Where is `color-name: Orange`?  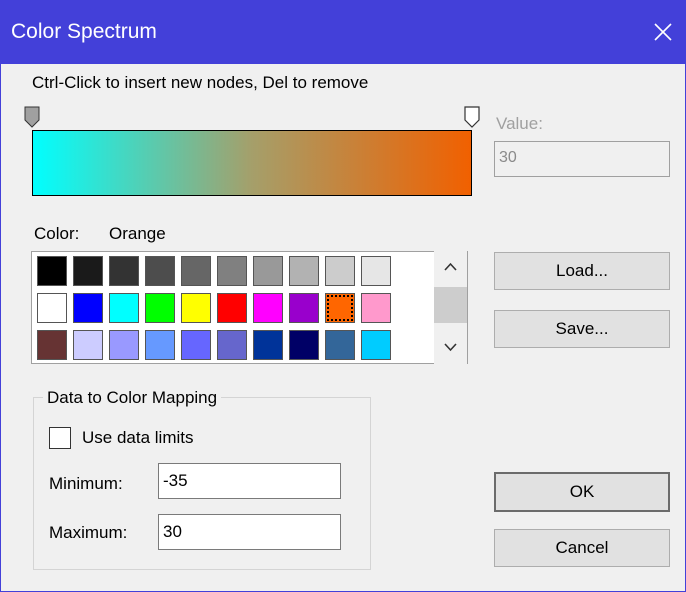 color-name: Orange is located at coordinates (137, 233).